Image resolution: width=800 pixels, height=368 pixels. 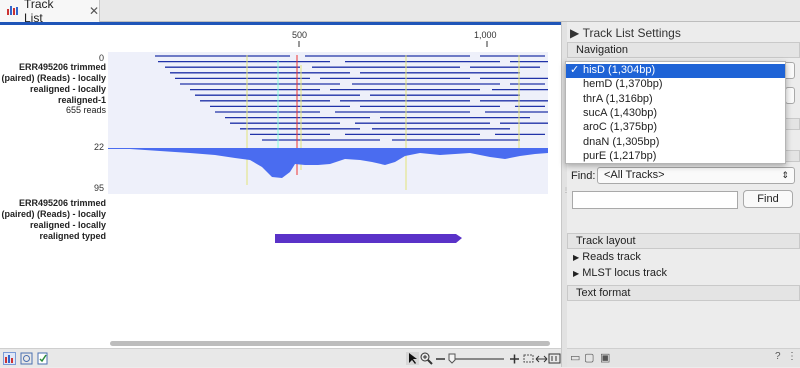 I want to click on tab-bar: Track List ✕, so click(x=400, y=12).